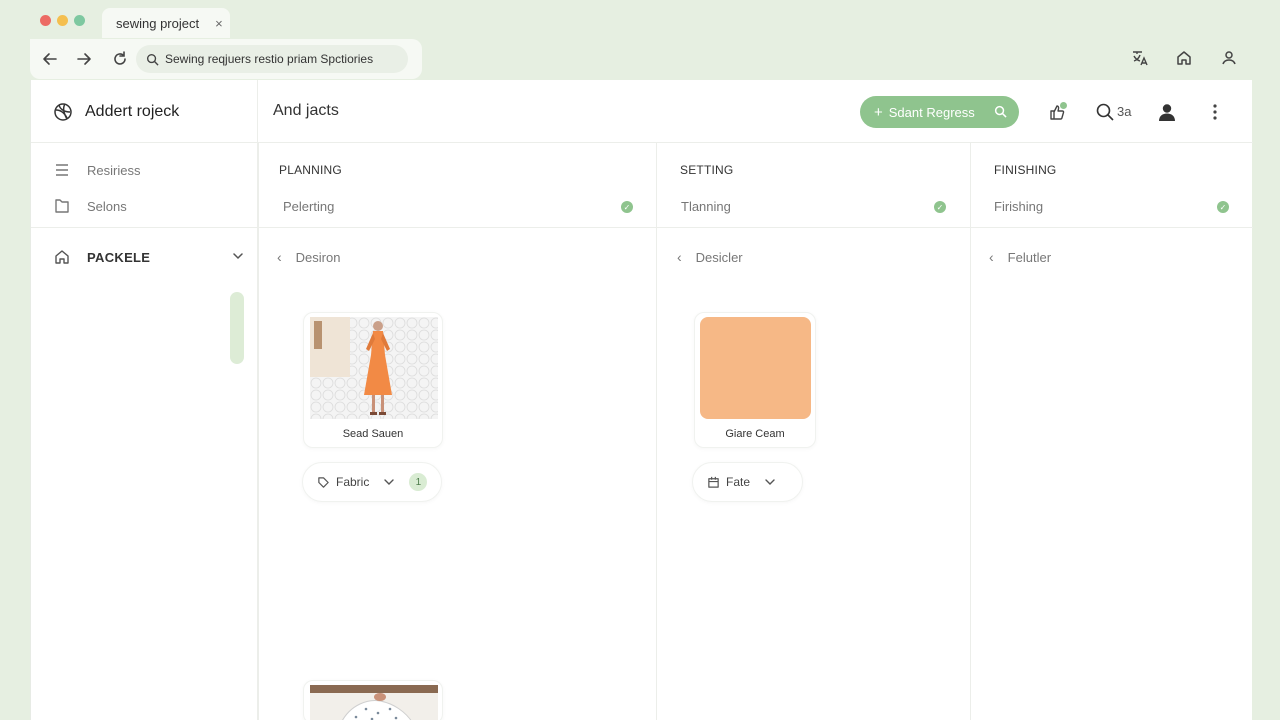 Image resolution: width=1280 pixels, height=720 pixels. What do you see at coordinates (309, 206) in the screenshot?
I see `column-subtitle: Pelerting` at bounding box center [309, 206].